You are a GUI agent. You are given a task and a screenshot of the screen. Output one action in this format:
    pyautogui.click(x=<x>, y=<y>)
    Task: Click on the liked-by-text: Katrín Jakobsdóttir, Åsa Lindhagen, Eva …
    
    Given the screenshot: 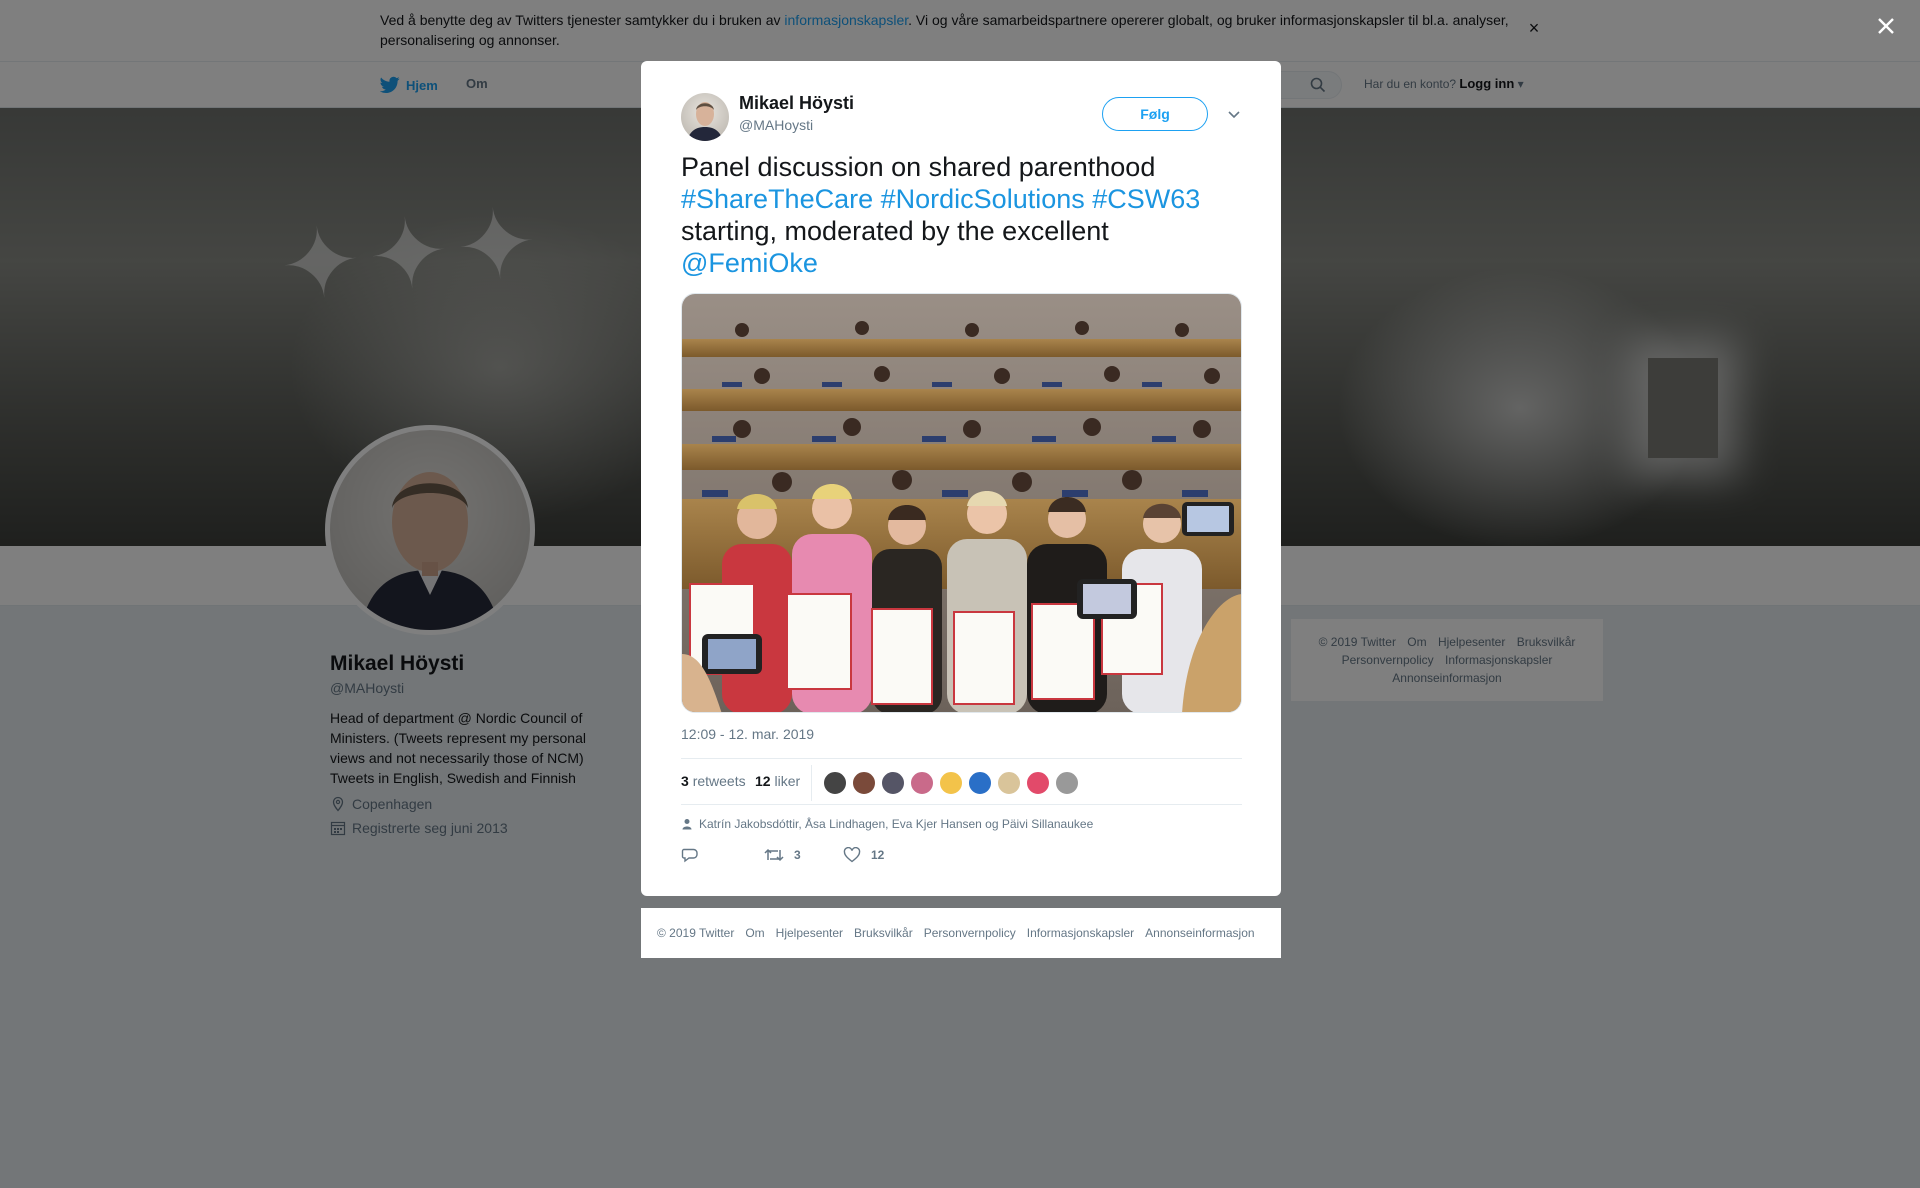 What is the action you would take?
    pyautogui.click(x=896, y=824)
    